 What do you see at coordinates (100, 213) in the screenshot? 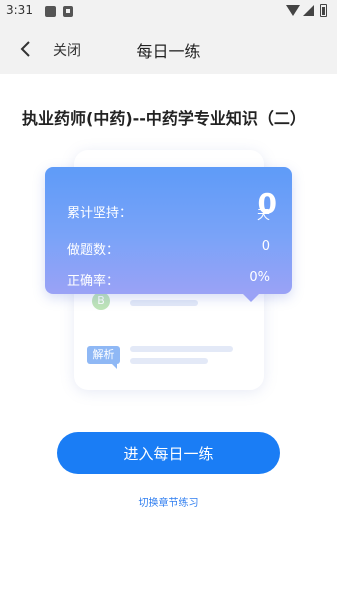
I see `streak-label: 累计坚持：` at bounding box center [100, 213].